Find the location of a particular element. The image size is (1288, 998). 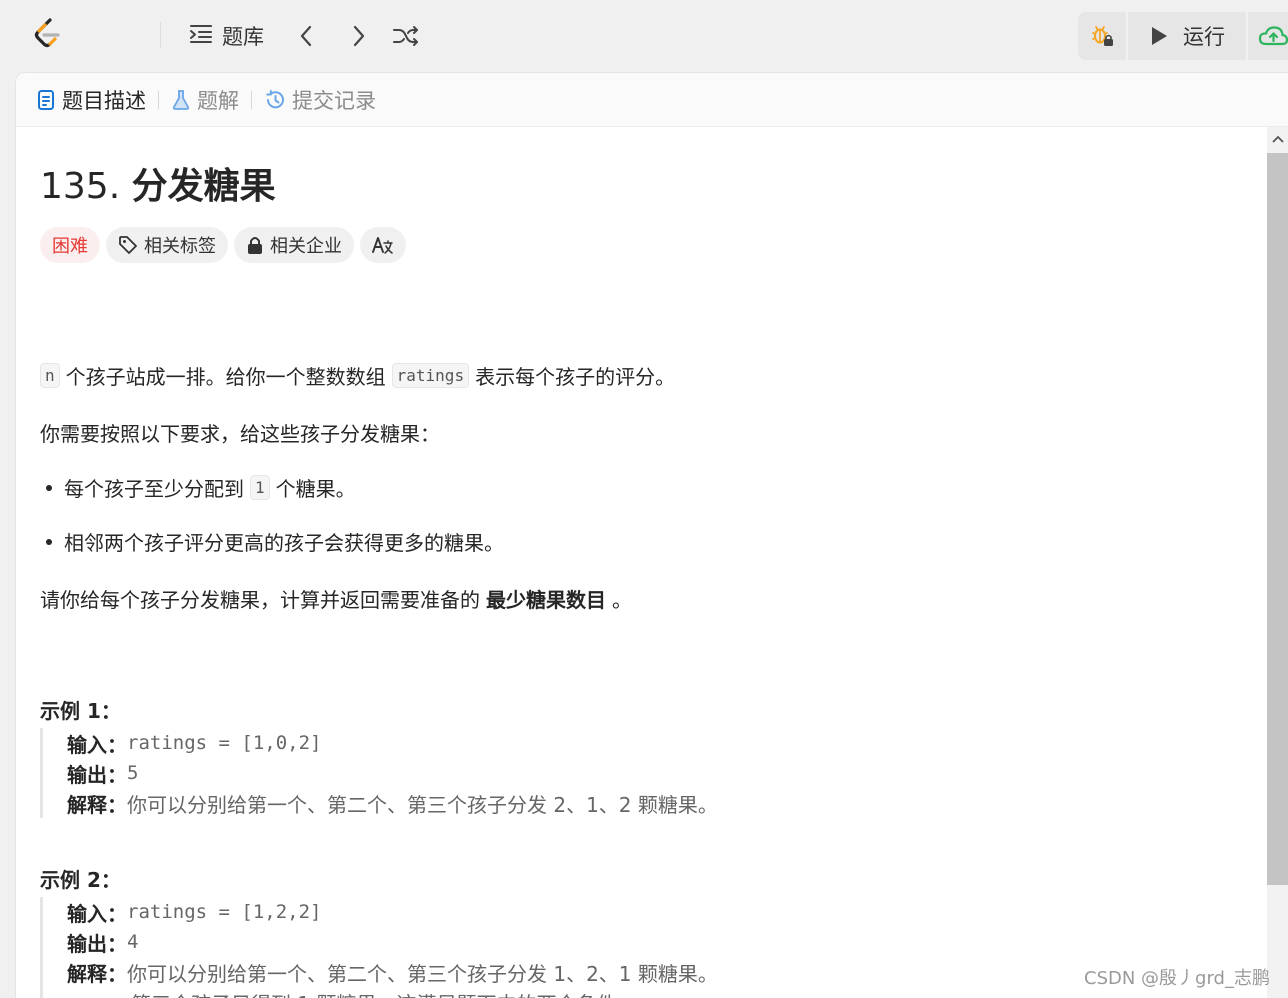

random-problem-button is located at coordinates (406, 36).